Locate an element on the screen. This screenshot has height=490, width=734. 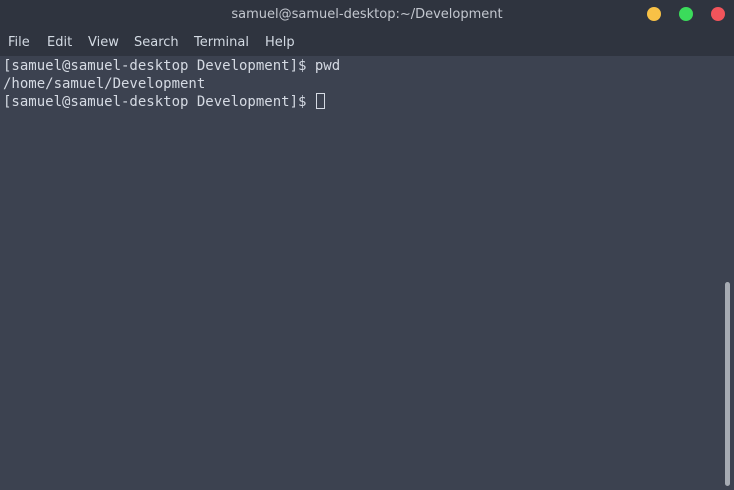
terminal-prompt: [samuel@samuel-desktop Development]$ is located at coordinates (159, 102).